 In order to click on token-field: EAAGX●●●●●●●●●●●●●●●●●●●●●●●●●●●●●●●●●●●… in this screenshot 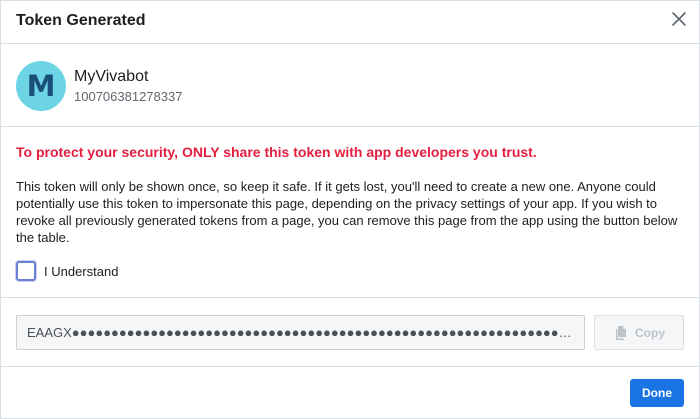, I will do `click(300, 332)`.